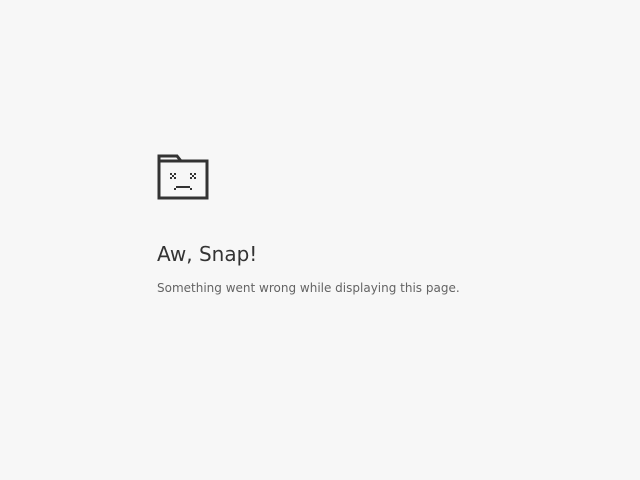 The image size is (640, 480). What do you see at coordinates (207, 254) in the screenshot?
I see `error-title: Aw, Snap!` at bounding box center [207, 254].